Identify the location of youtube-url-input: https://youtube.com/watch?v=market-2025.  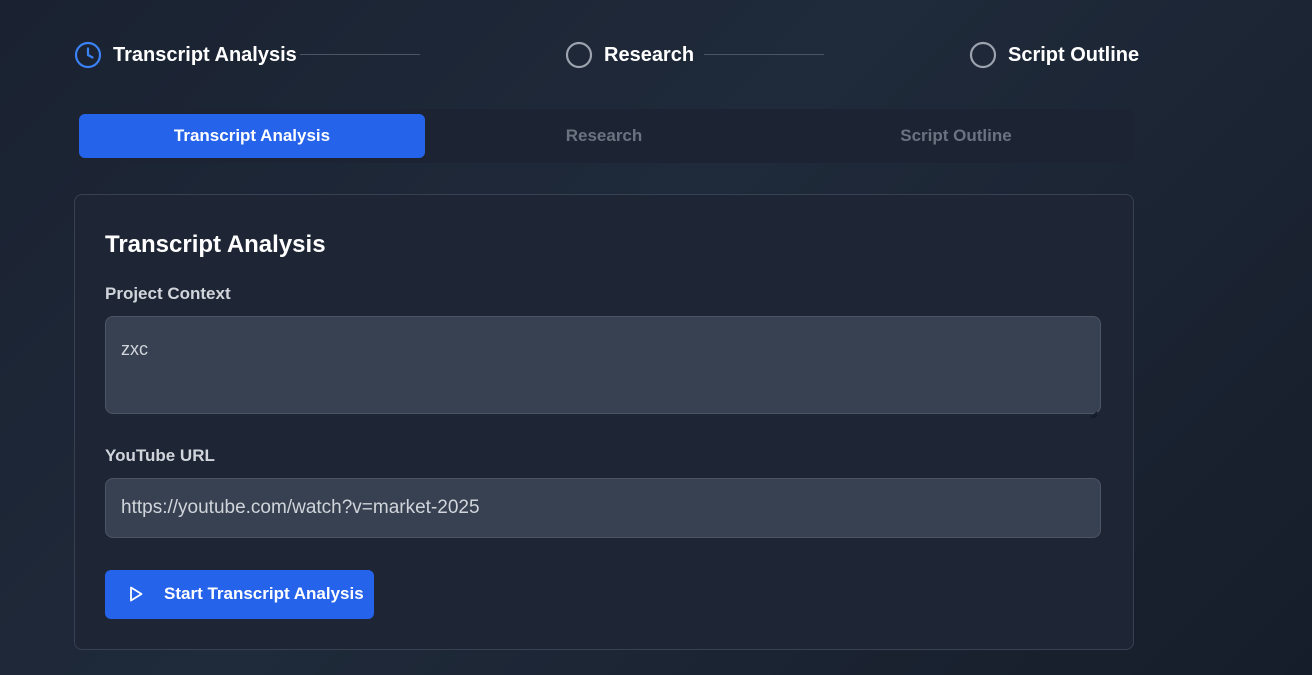
(603, 508).